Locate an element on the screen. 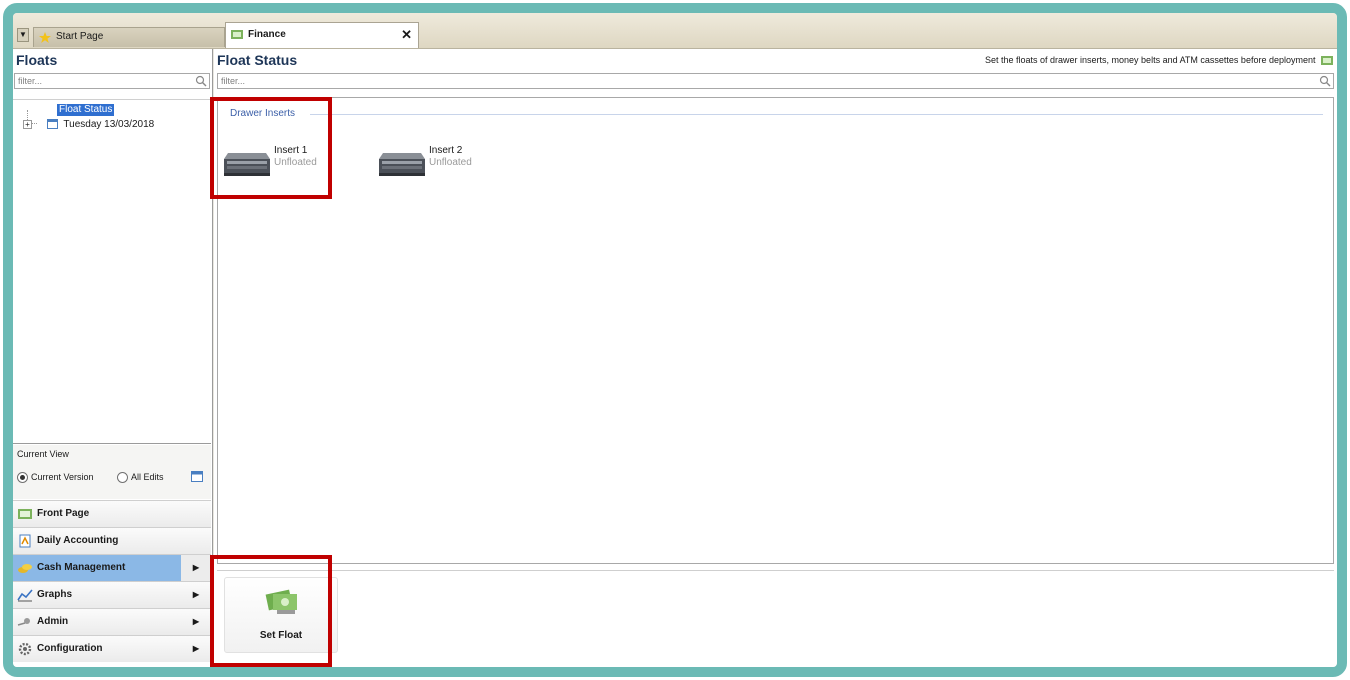 The height and width of the screenshot is (680, 1350). panel-title: Floats is located at coordinates (37, 60).